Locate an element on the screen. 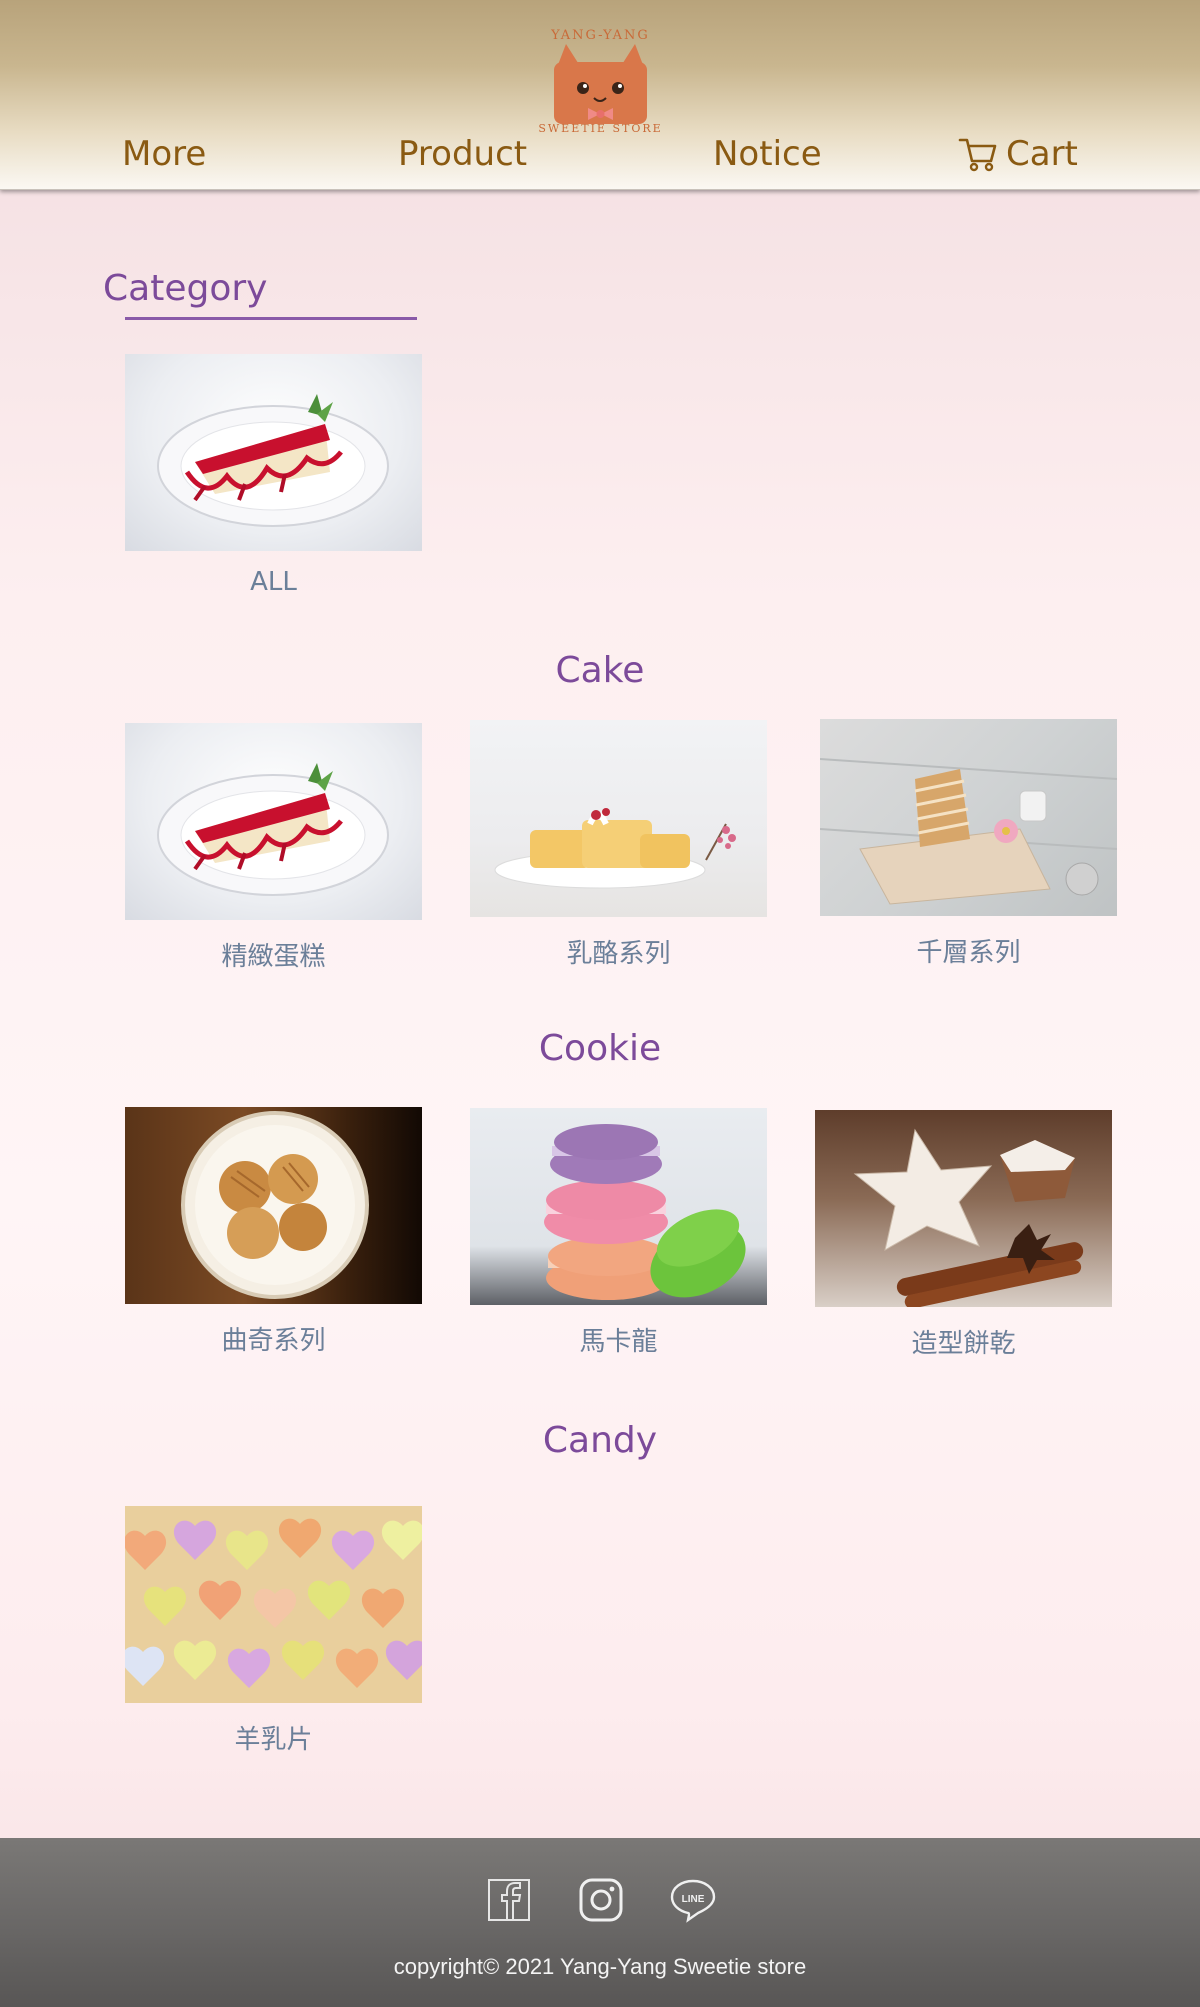  product-card-macaron: 馬卡龍 is located at coordinates (618, 1233).